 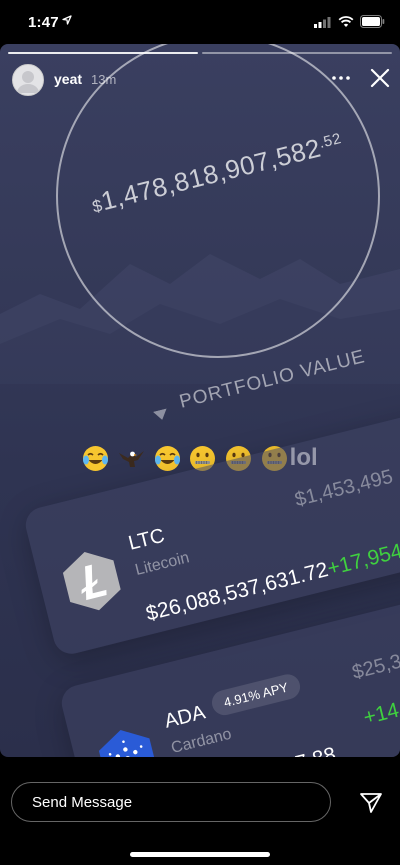 What do you see at coordinates (162, 564) in the screenshot?
I see `asset-name: Litecoin` at bounding box center [162, 564].